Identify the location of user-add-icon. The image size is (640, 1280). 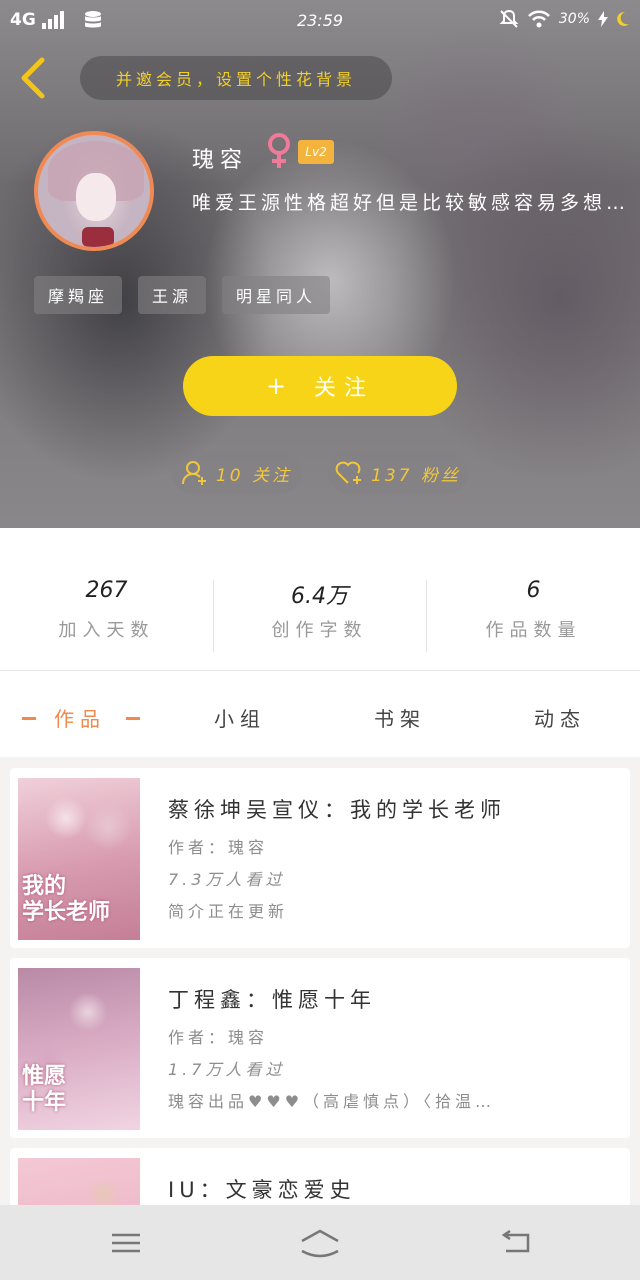
(193, 473).